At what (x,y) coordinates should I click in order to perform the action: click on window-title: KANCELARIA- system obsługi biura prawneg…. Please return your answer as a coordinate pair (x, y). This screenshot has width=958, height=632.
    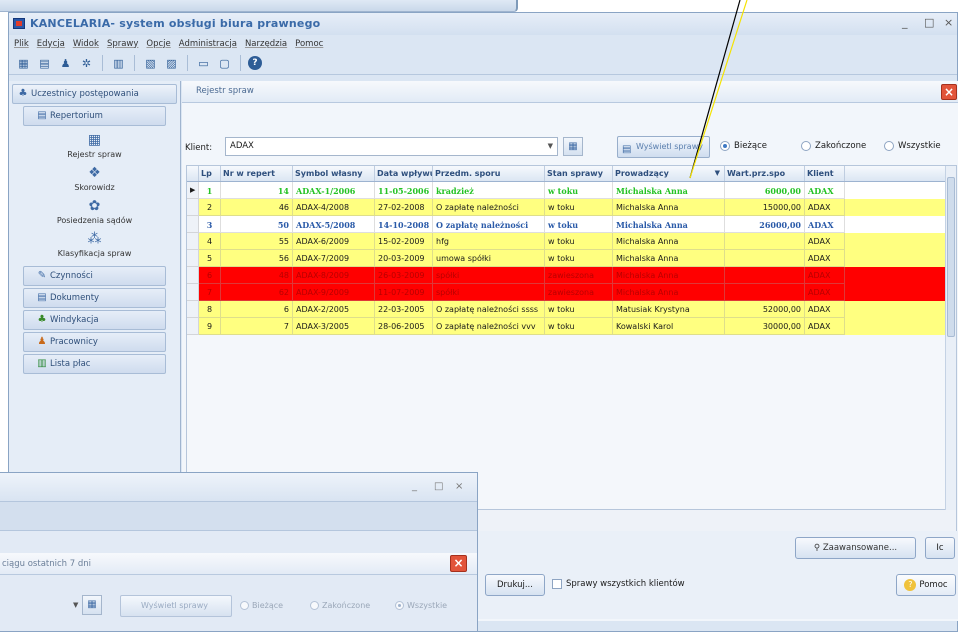
    Looking at the image, I should click on (175, 23).